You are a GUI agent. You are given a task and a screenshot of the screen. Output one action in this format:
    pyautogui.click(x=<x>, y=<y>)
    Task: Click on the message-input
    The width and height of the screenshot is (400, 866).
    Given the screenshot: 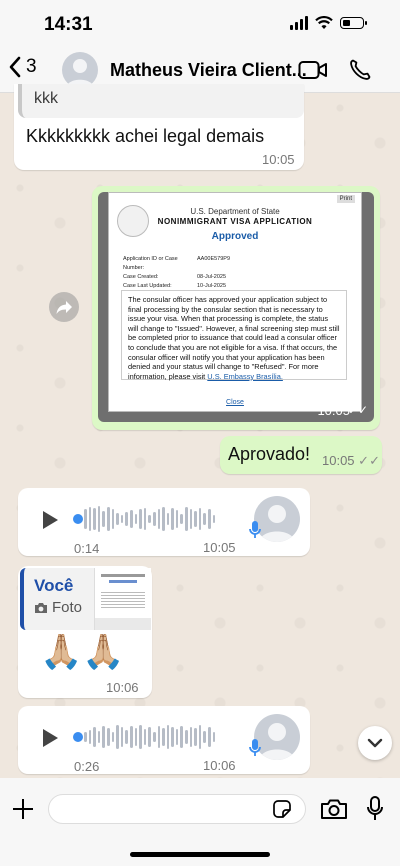 What is the action you would take?
    pyautogui.click(x=177, y=809)
    